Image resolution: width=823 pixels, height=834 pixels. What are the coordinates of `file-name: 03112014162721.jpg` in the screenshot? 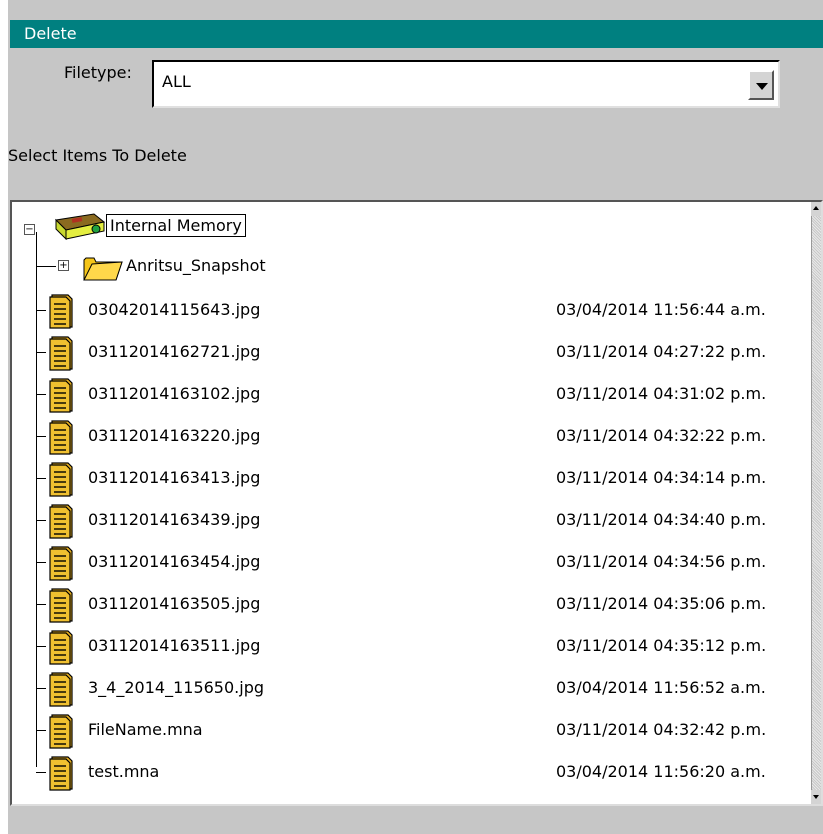 It's located at (174, 351).